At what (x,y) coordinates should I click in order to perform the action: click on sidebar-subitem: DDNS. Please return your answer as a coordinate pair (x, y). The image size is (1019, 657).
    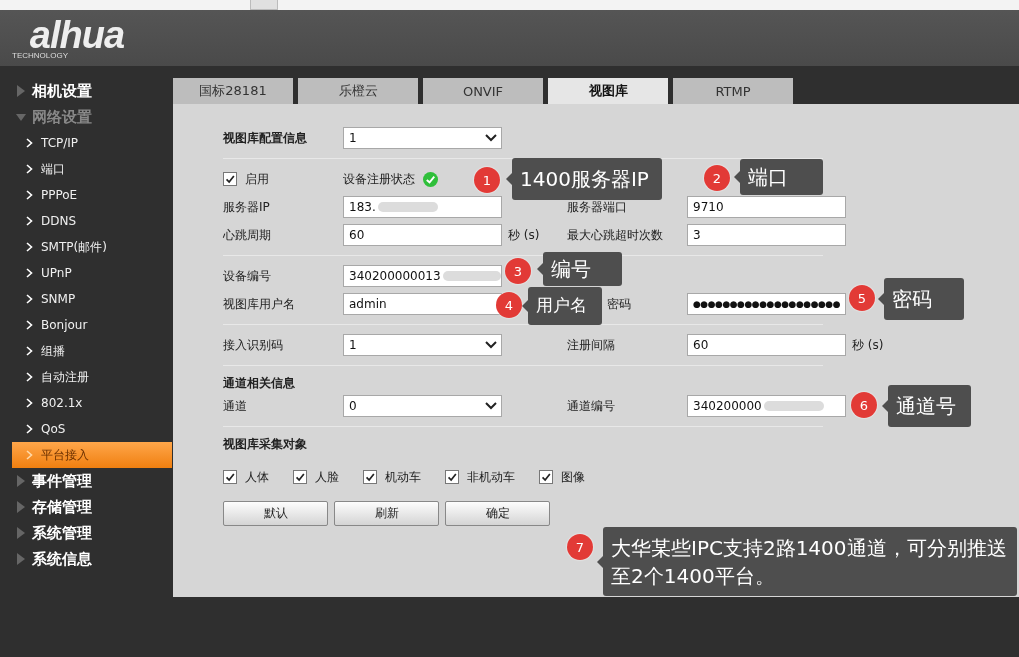
    Looking at the image, I should click on (92, 221).